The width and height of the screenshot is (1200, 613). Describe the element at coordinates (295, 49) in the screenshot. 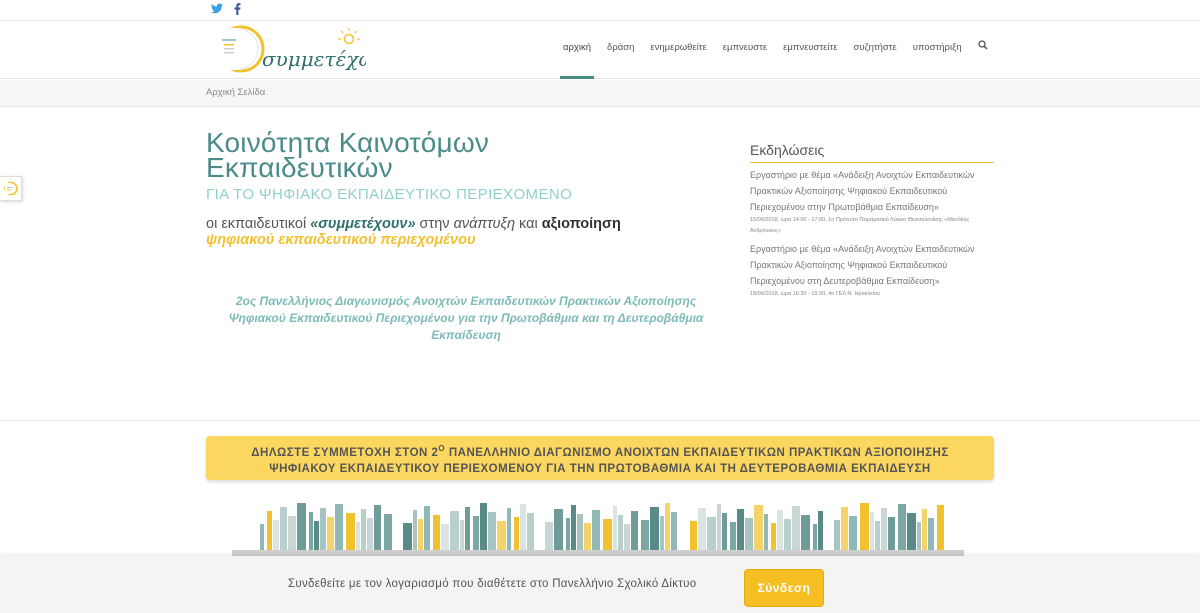

I see `site-logo: συμμετέχω` at that location.